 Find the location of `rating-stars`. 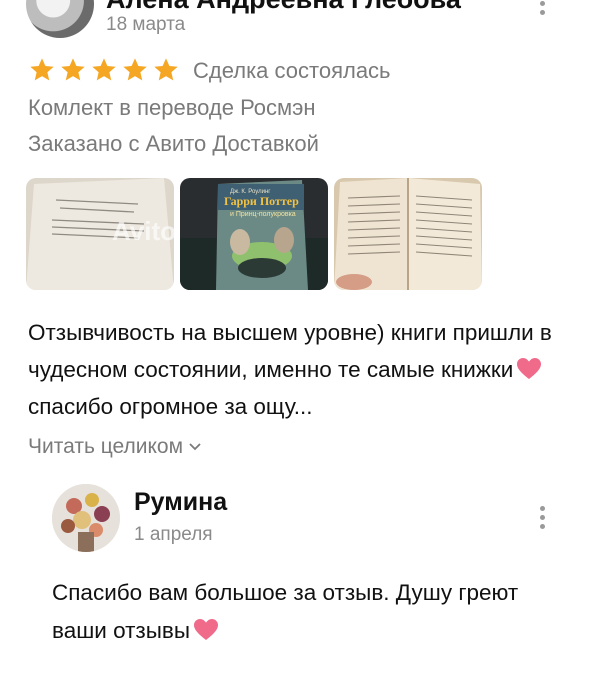

rating-stars is located at coordinates (104, 70).